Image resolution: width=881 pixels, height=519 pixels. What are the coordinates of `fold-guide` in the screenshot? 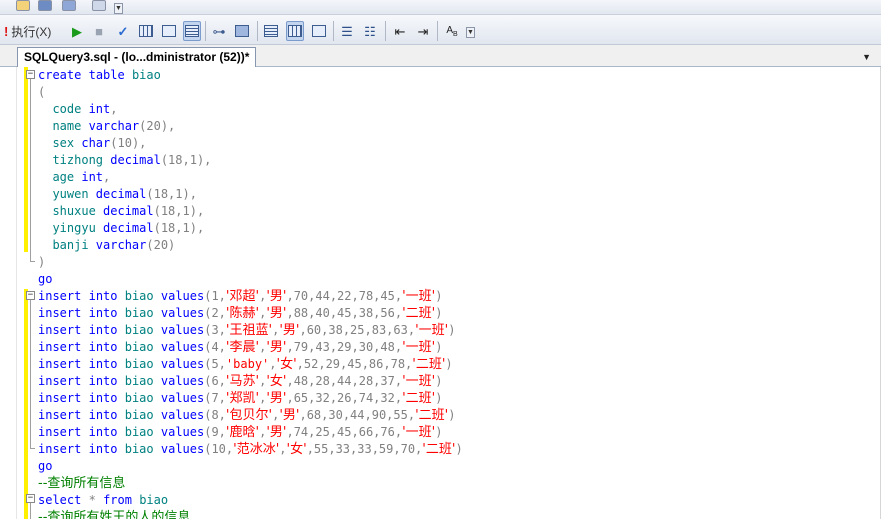 It's located at (30, 374).